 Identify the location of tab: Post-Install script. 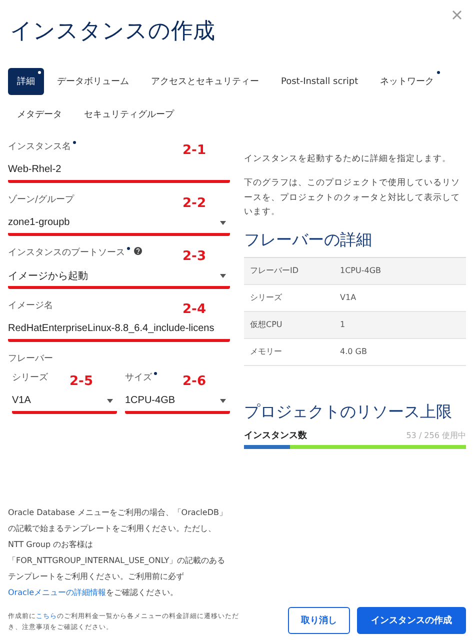
(320, 81).